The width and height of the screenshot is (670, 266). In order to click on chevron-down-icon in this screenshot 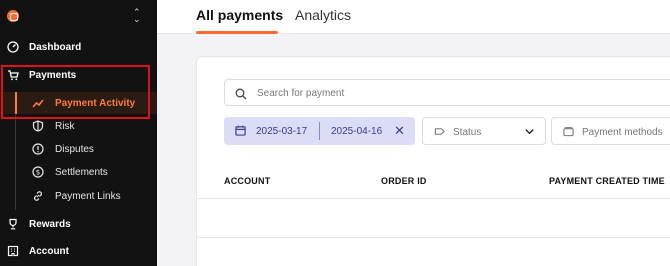, I will do `click(529, 133)`.